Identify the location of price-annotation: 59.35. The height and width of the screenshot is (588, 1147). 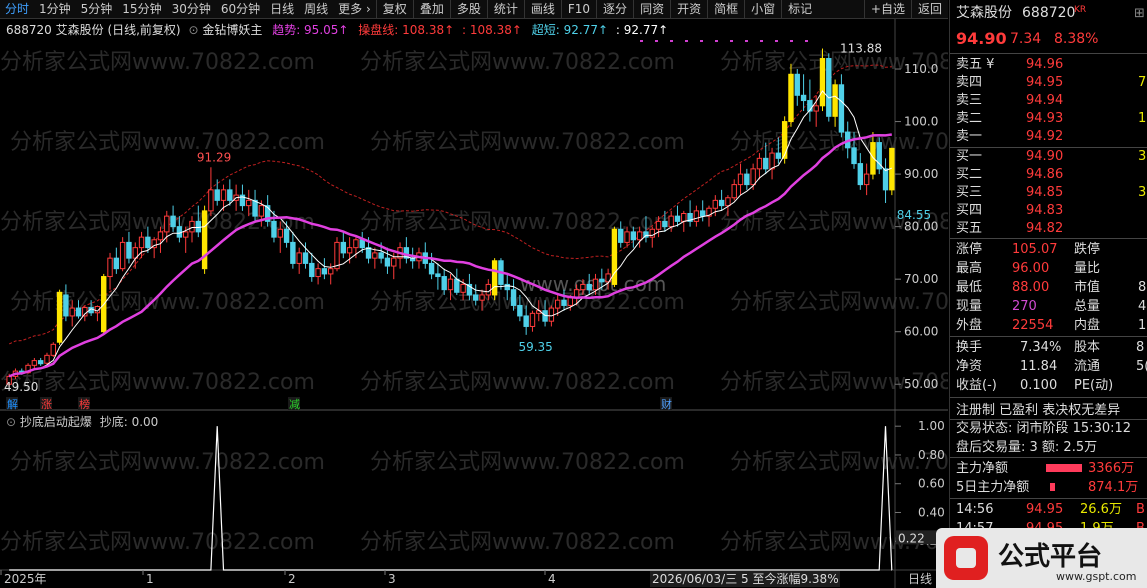
(535, 347).